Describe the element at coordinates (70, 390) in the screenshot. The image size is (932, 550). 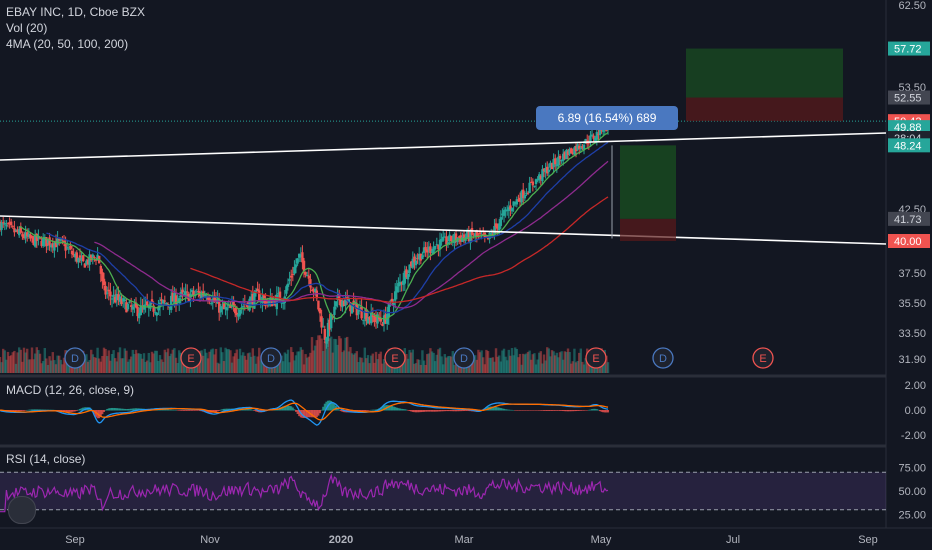
I see `macd-title: MACD (12, 26, close, 9)` at that location.